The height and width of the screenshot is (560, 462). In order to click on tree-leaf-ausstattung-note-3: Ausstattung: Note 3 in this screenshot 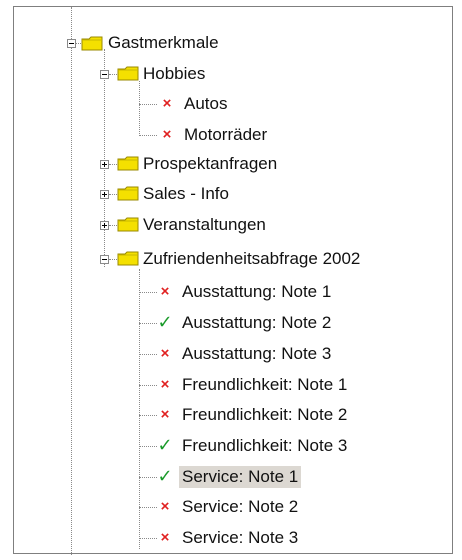, I will do `click(256, 354)`.